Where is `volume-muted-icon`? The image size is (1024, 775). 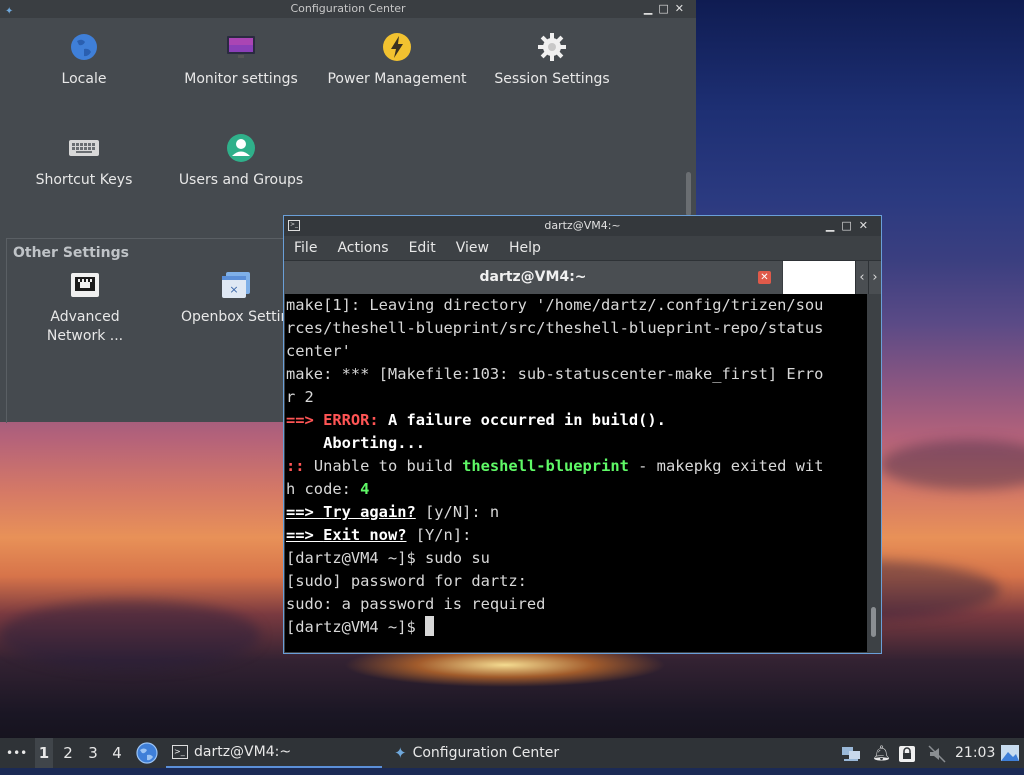
volume-muted-icon is located at coordinates (937, 753).